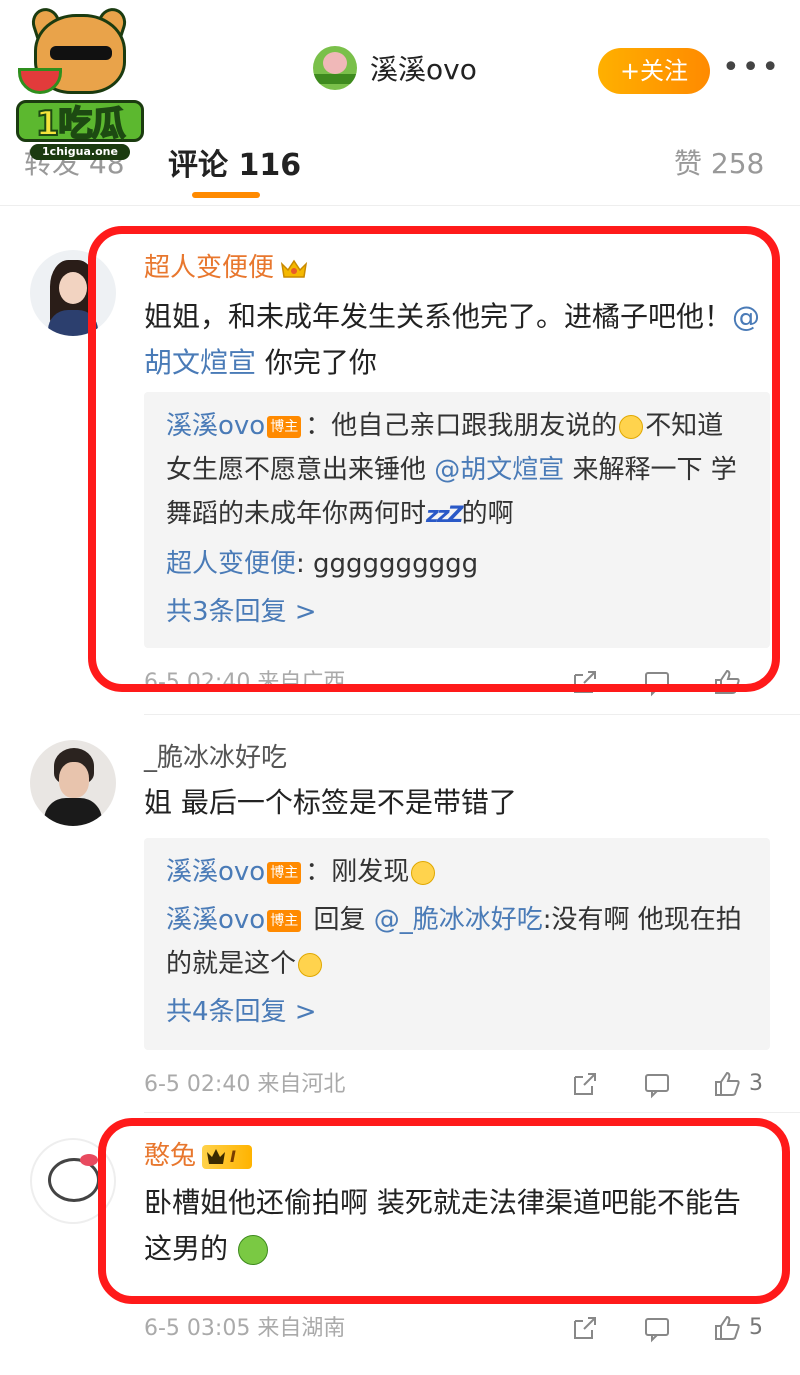  What do you see at coordinates (452, 339) in the screenshot?
I see `comment-text: 姐姐，和未成年发生关系他完了。进橘子吧他！@胡文煊宣 你完了你` at bounding box center [452, 339].